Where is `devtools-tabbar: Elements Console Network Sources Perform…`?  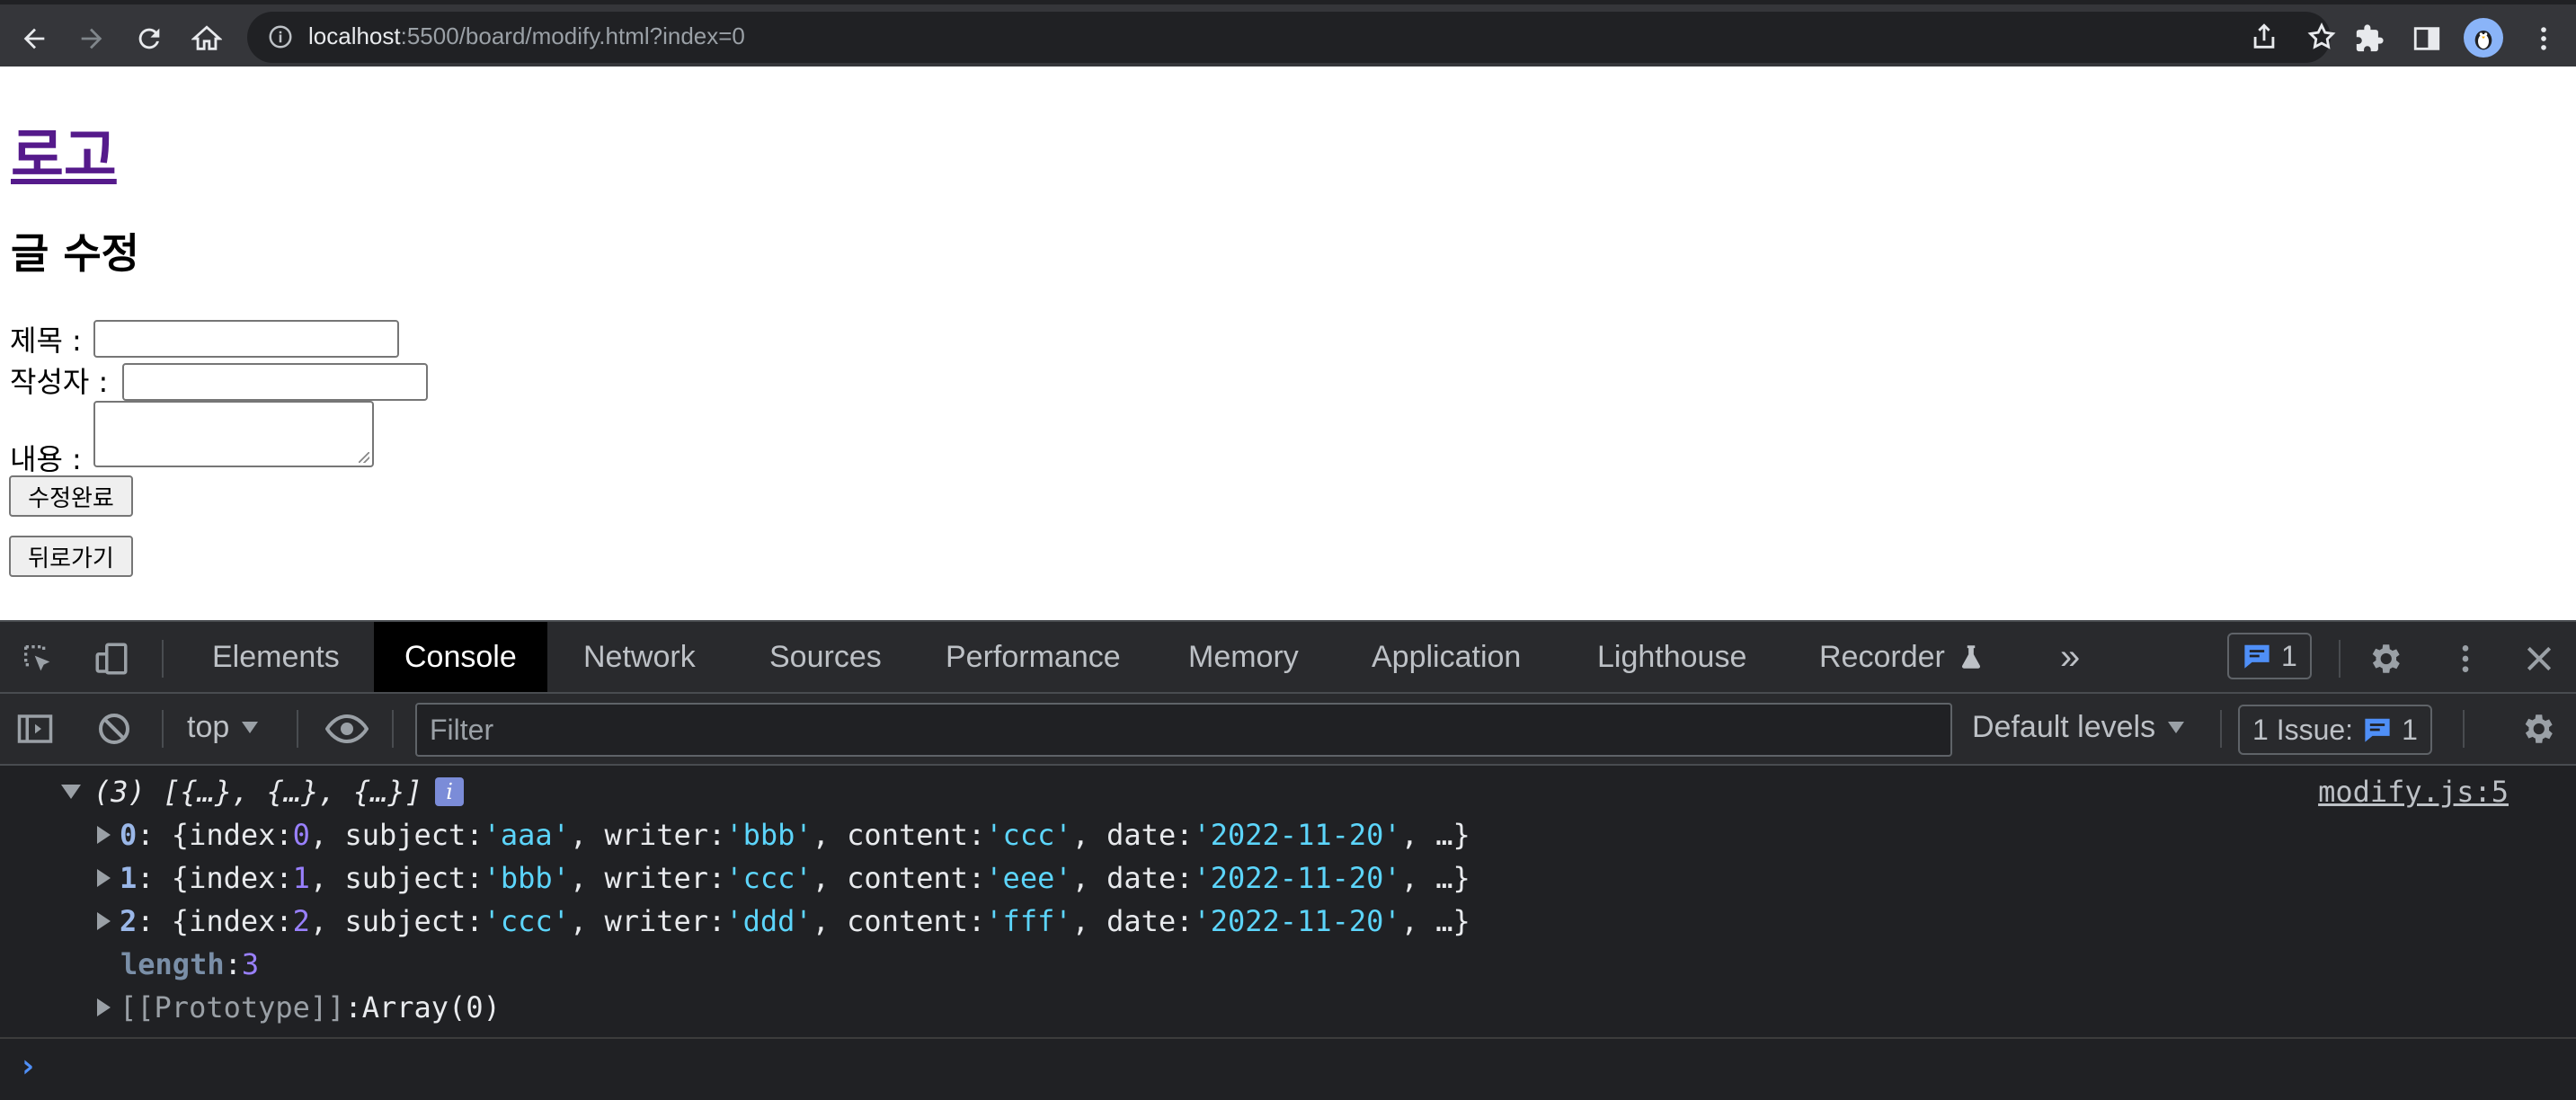 devtools-tabbar: Elements Console Network Sources Perform… is located at coordinates (1288, 657).